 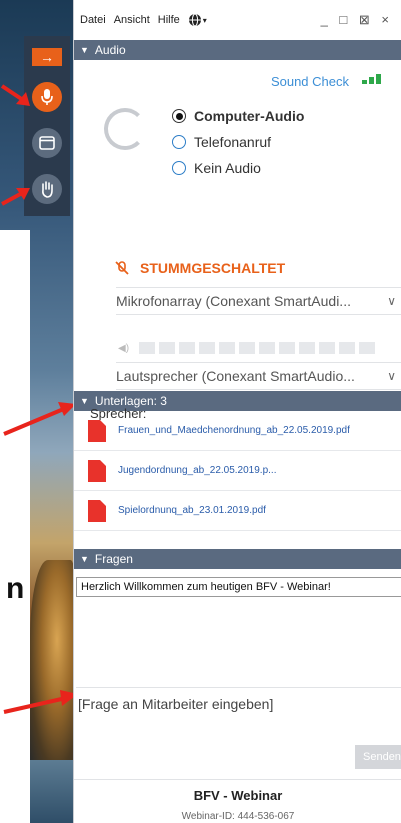 I want to click on menu-datei: Datei, so click(x=93, y=20).